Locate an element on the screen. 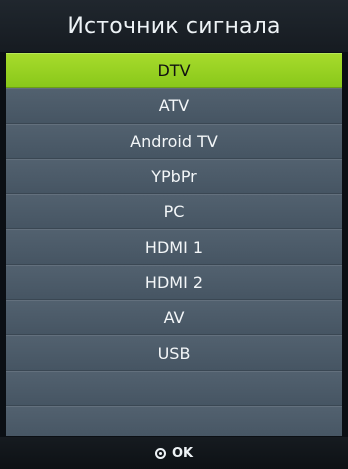  source-item-label: PC is located at coordinates (174, 212).